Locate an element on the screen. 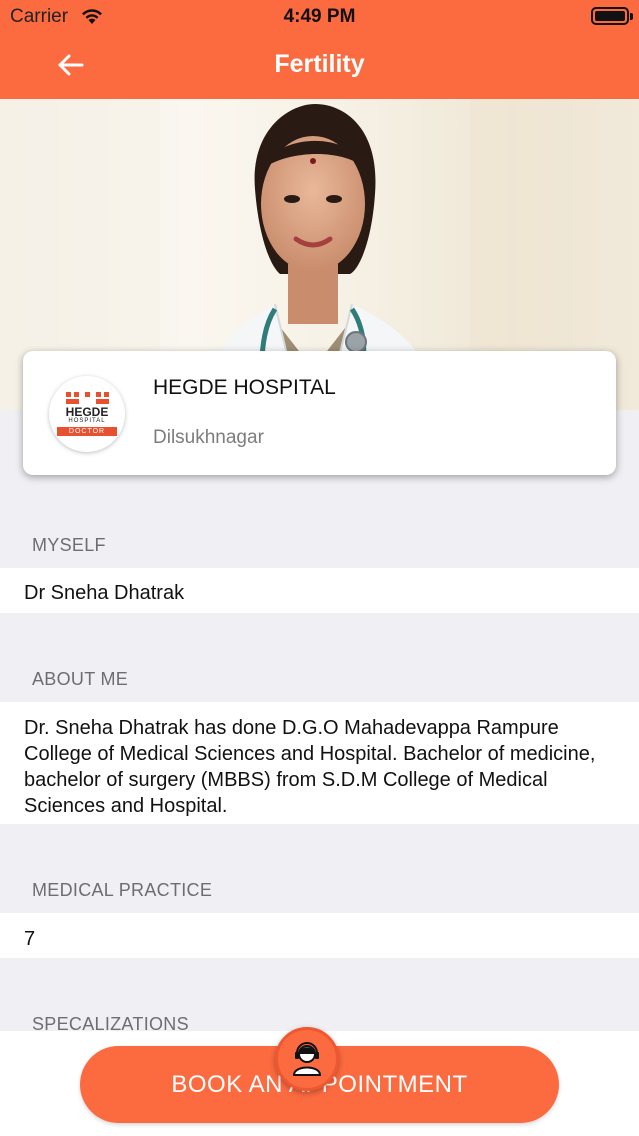 This screenshot has width=639, height=1136. doctor-name: Dr Sneha Dhatrak is located at coordinates (319, 590).